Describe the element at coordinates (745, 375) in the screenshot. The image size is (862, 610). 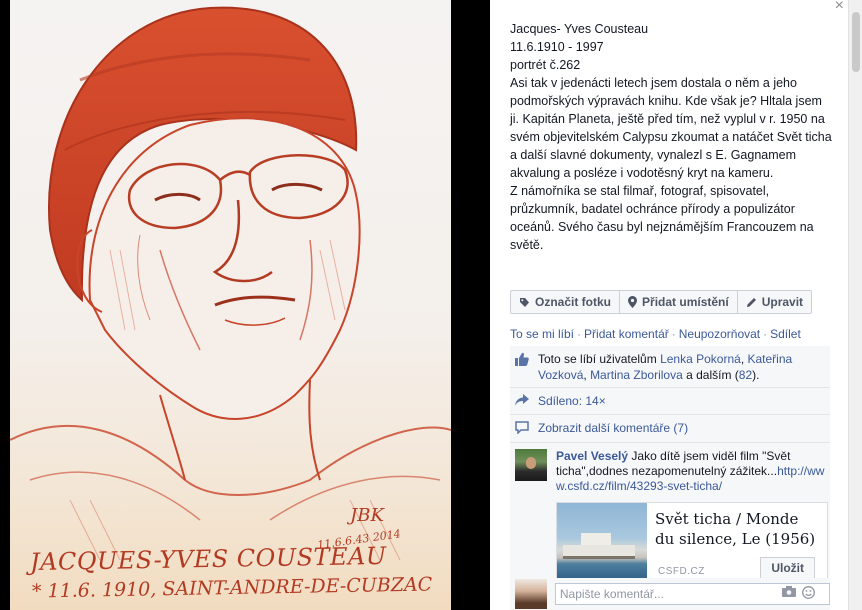
I see `likes-count-link: 82` at that location.